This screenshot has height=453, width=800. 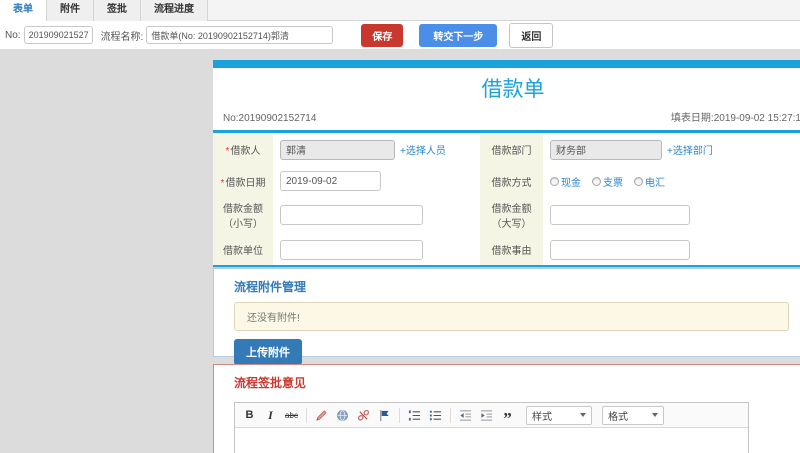 What do you see at coordinates (270, 415) in the screenshot?
I see `italic-icon: I` at bounding box center [270, 415].